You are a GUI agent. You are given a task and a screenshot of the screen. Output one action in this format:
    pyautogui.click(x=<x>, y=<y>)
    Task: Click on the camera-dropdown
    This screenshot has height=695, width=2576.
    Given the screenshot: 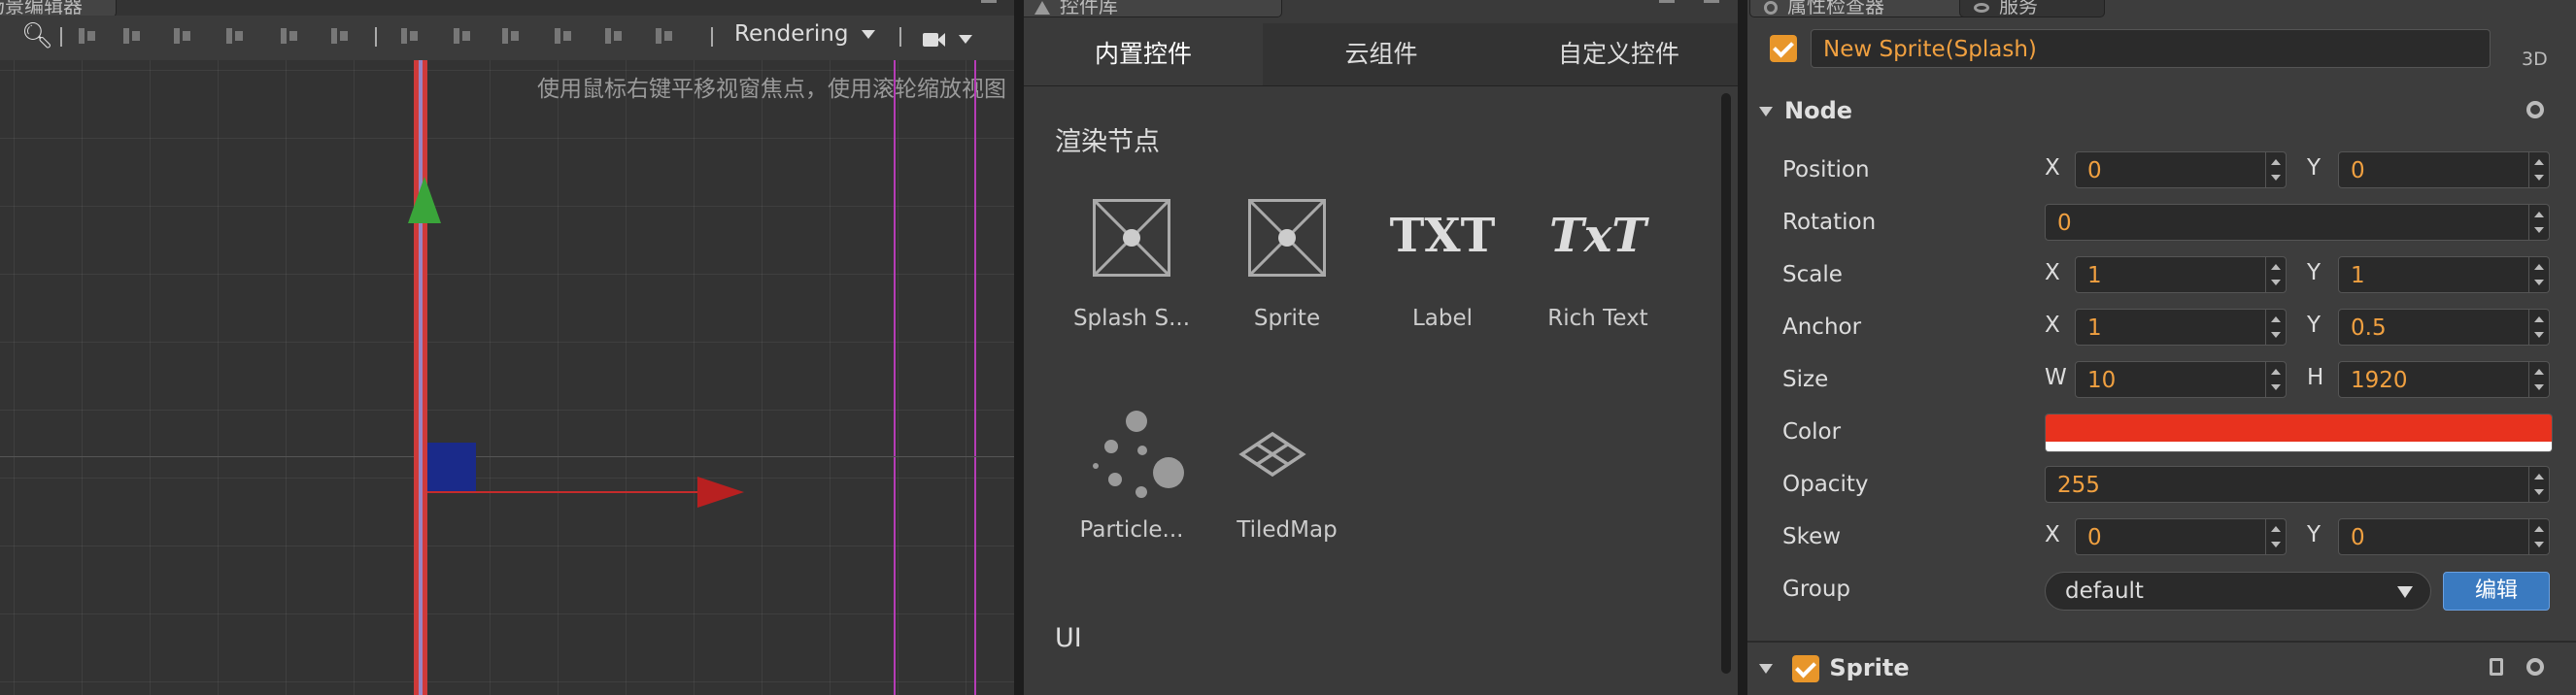 What is the action you would take?
    pyautogui.click(x=947, y=38)
    